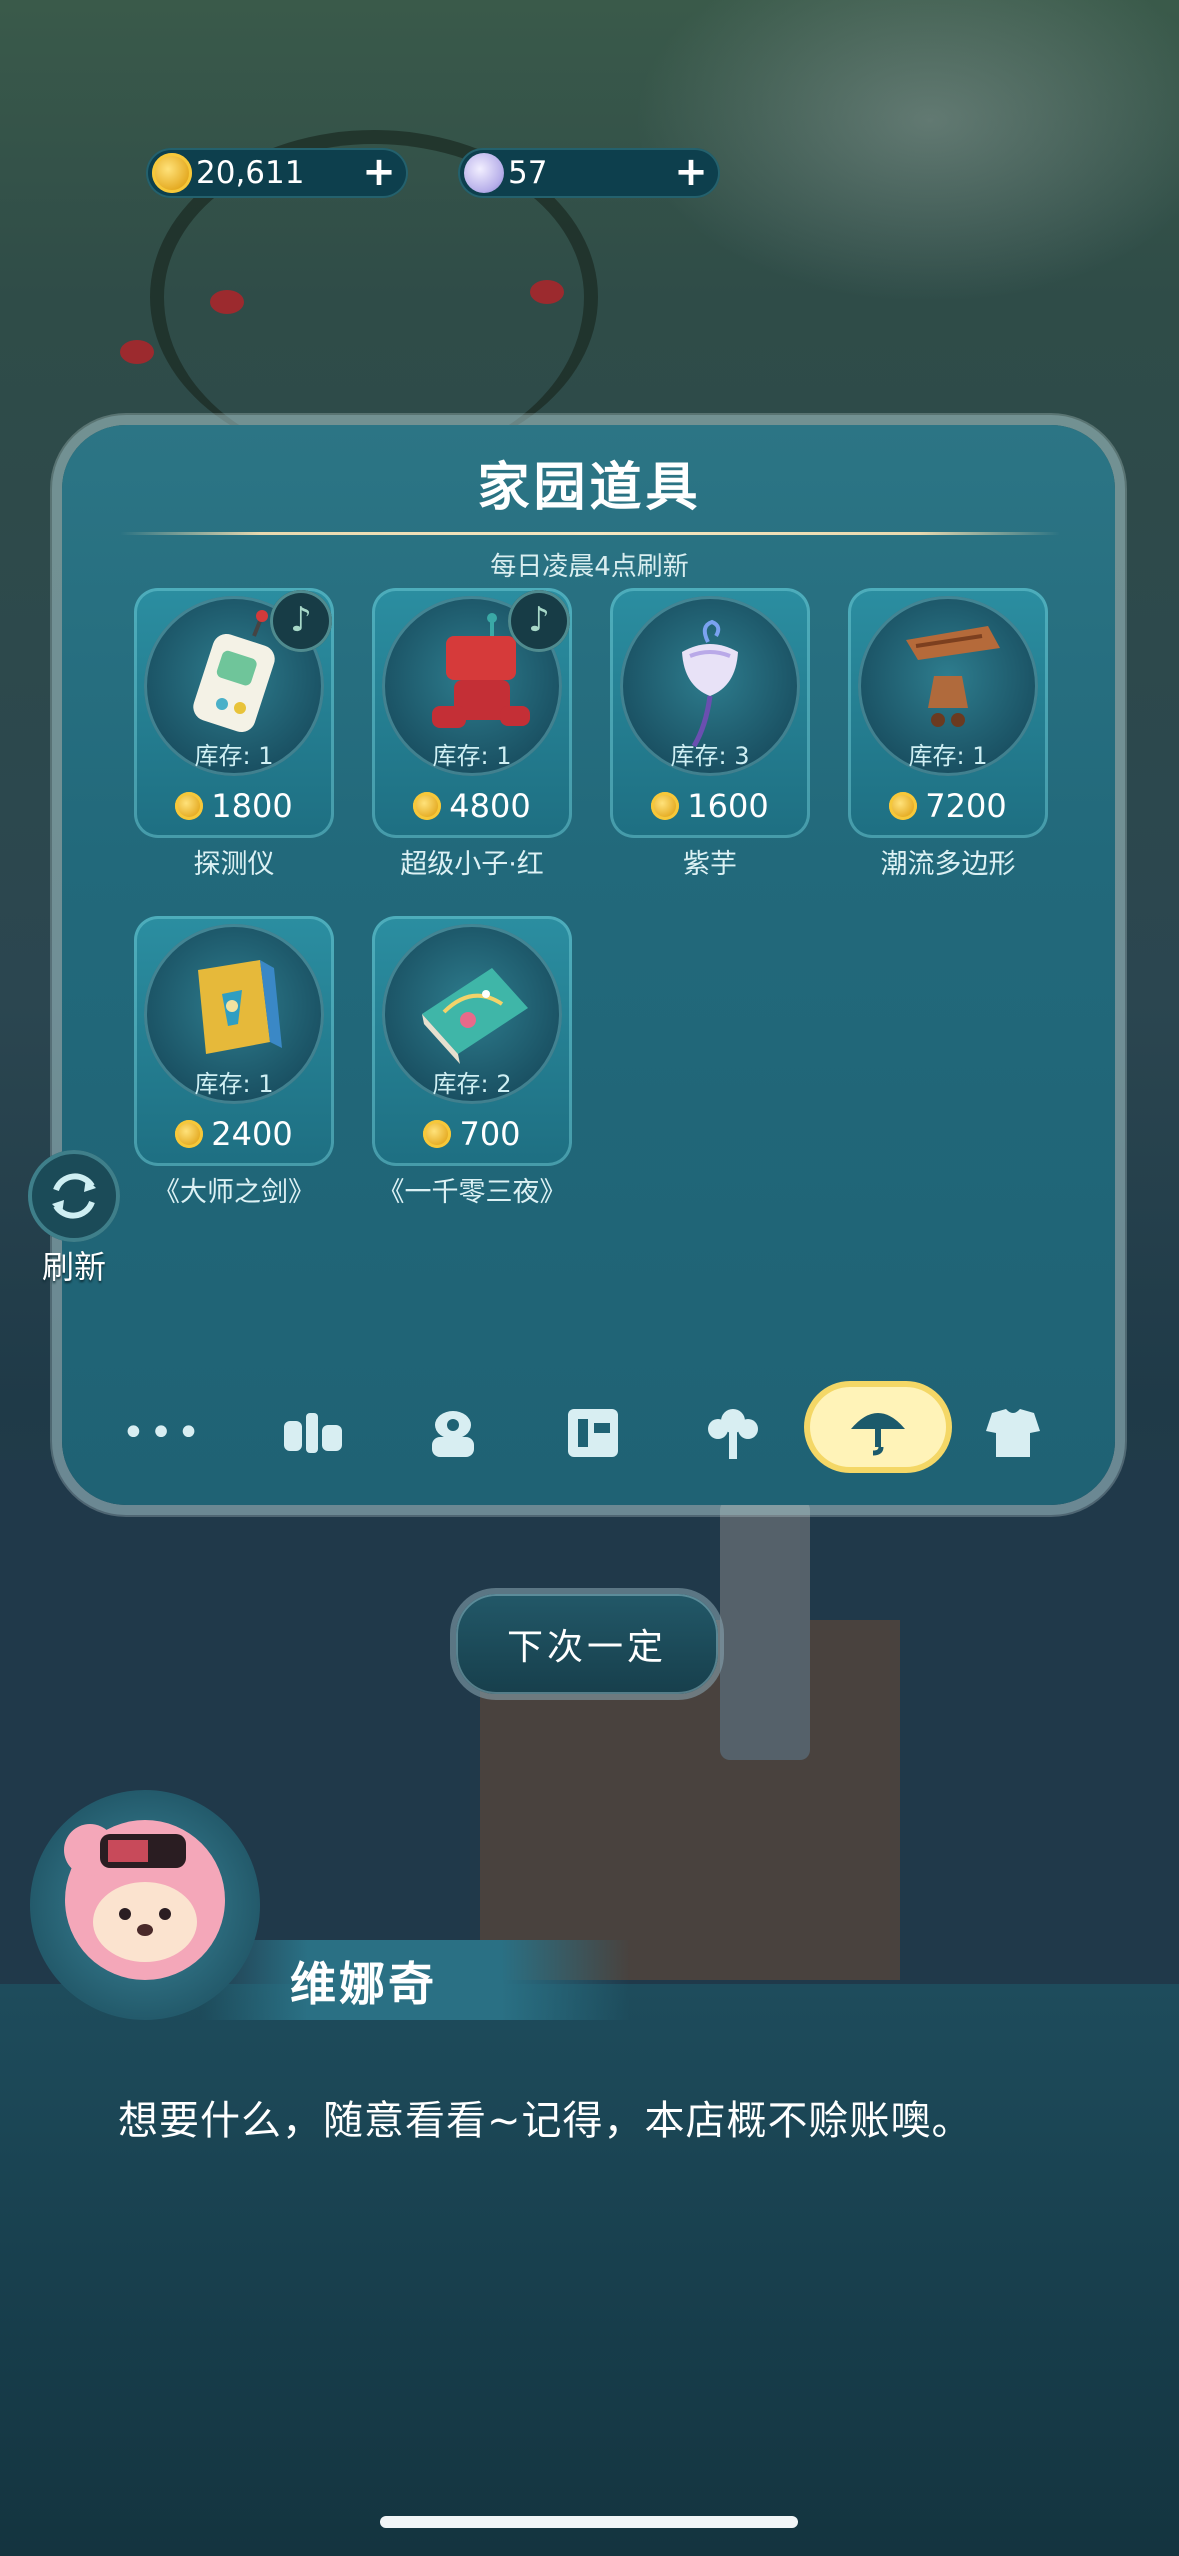  Describe the element at coordinates (589, 173) in the screenshot. I see `moon-balance-bar: 57 +` at that location.